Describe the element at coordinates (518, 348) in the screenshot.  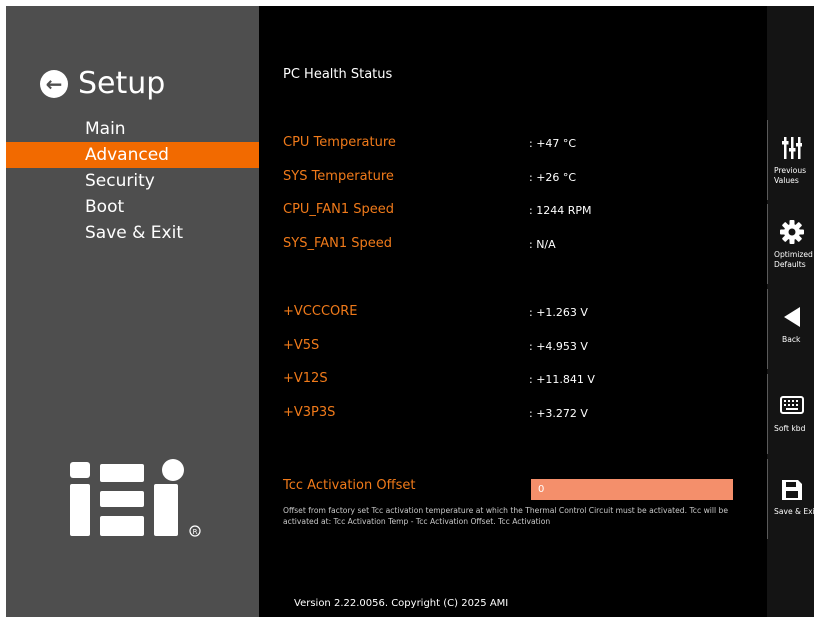
I see `reading-row: +V5S : +4.953 V` at that location.